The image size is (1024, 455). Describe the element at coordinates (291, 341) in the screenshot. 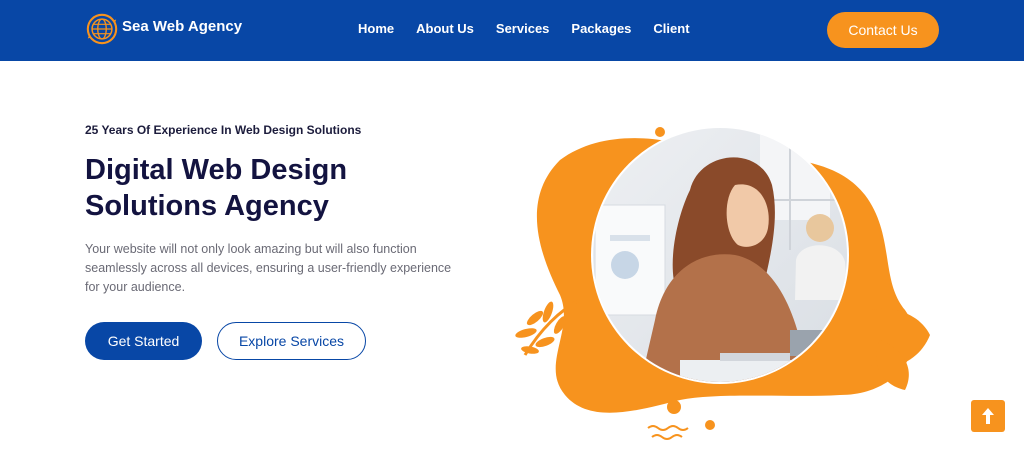

I see `explore-services-button: Explore Services` at that location.